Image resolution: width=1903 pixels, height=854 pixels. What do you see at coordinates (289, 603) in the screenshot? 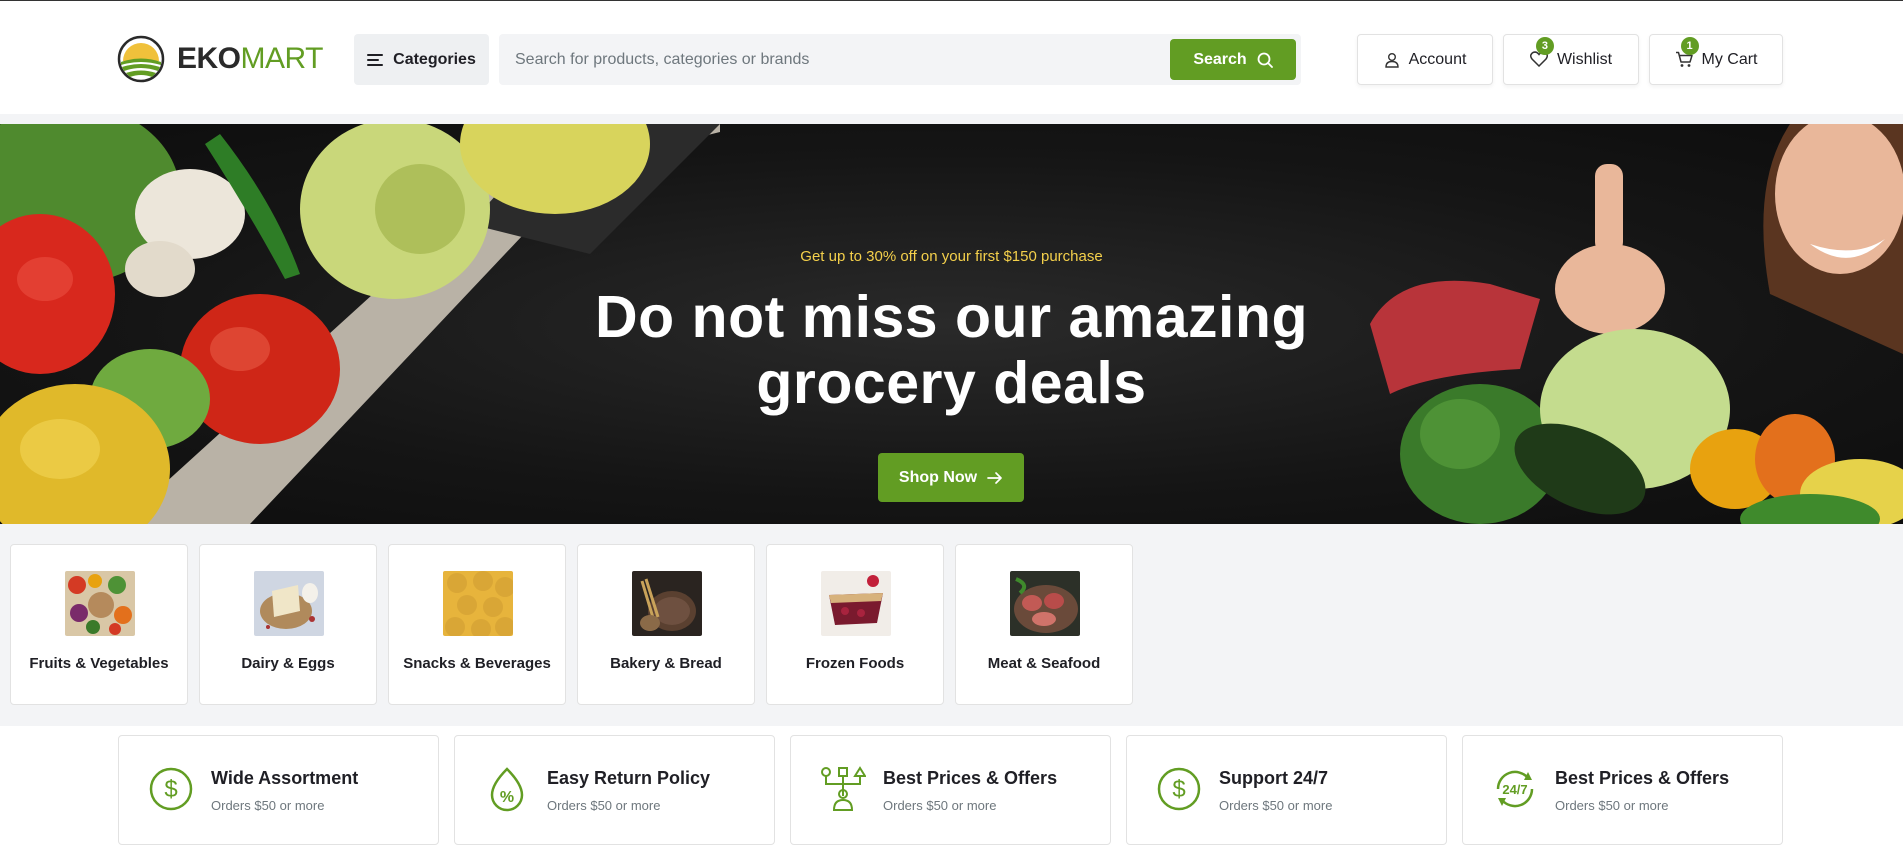
I see `dairy-eggs-image` at bounding box center [289, 603].